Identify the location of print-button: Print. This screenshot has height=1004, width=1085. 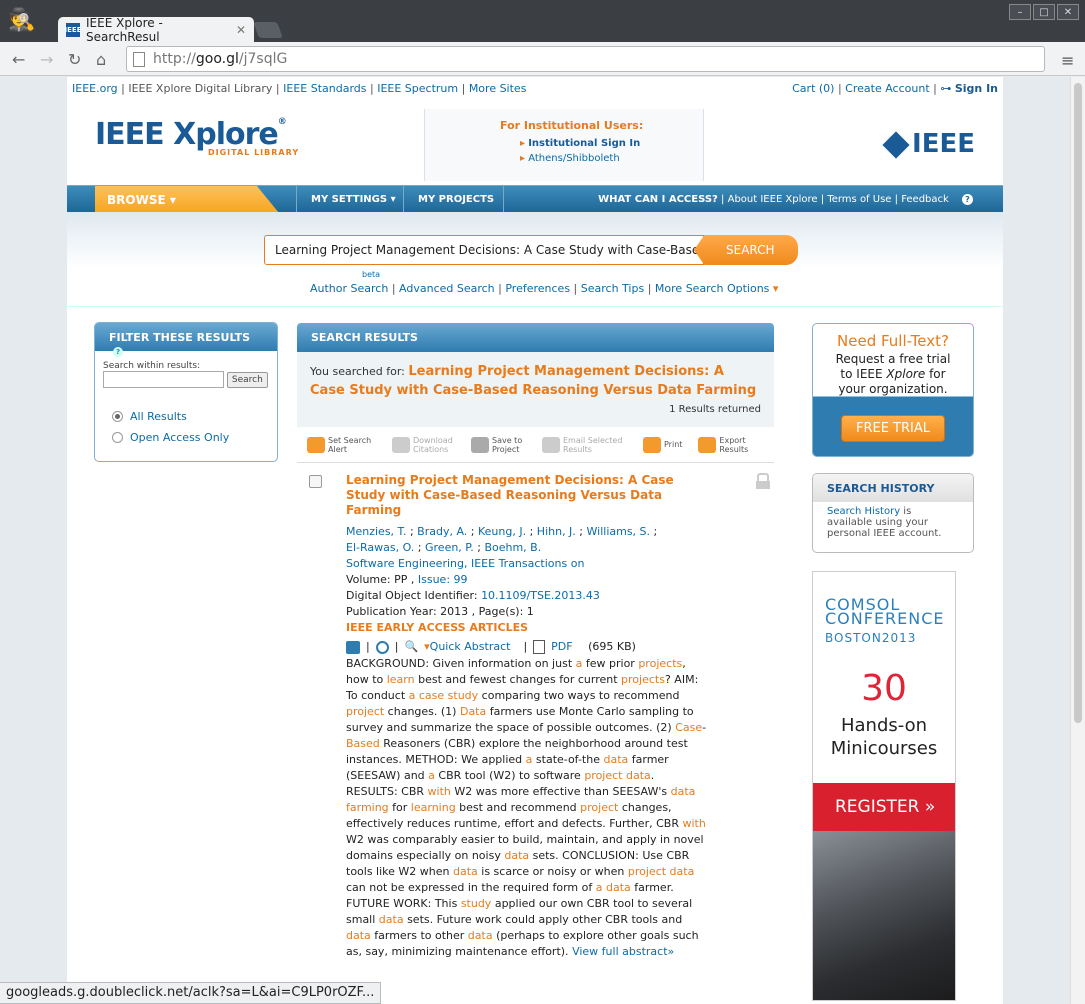
(662, 444).